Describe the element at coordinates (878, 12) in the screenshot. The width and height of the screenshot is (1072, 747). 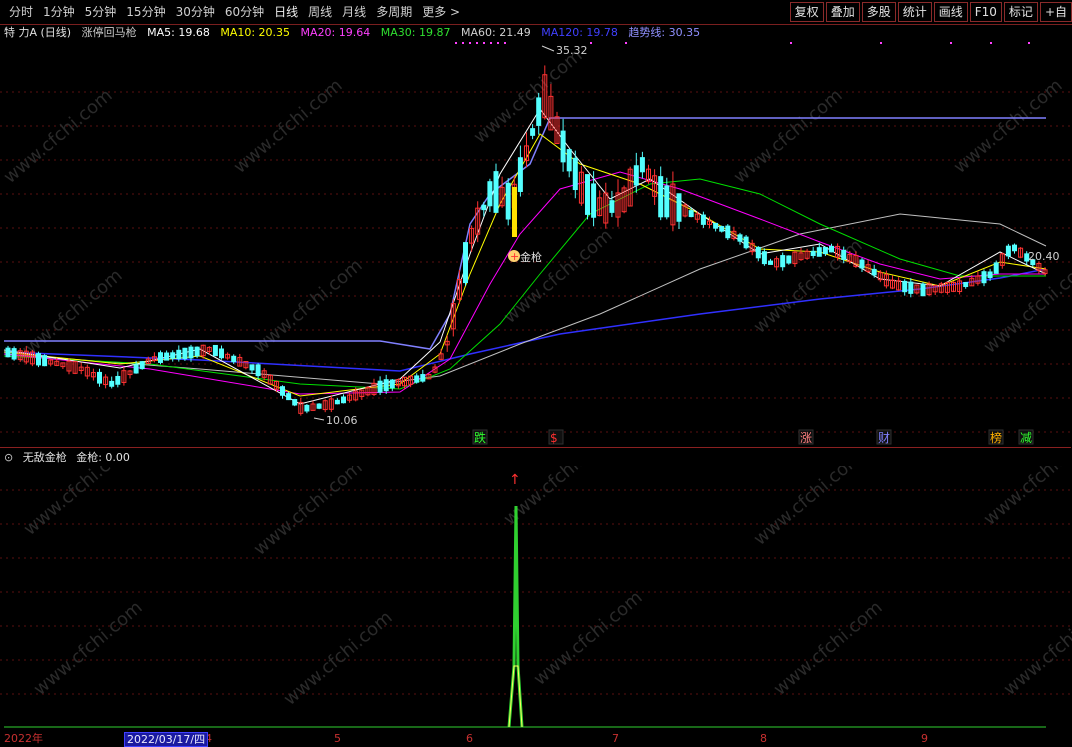
I see `multi-stock-button: 多股` at that location.